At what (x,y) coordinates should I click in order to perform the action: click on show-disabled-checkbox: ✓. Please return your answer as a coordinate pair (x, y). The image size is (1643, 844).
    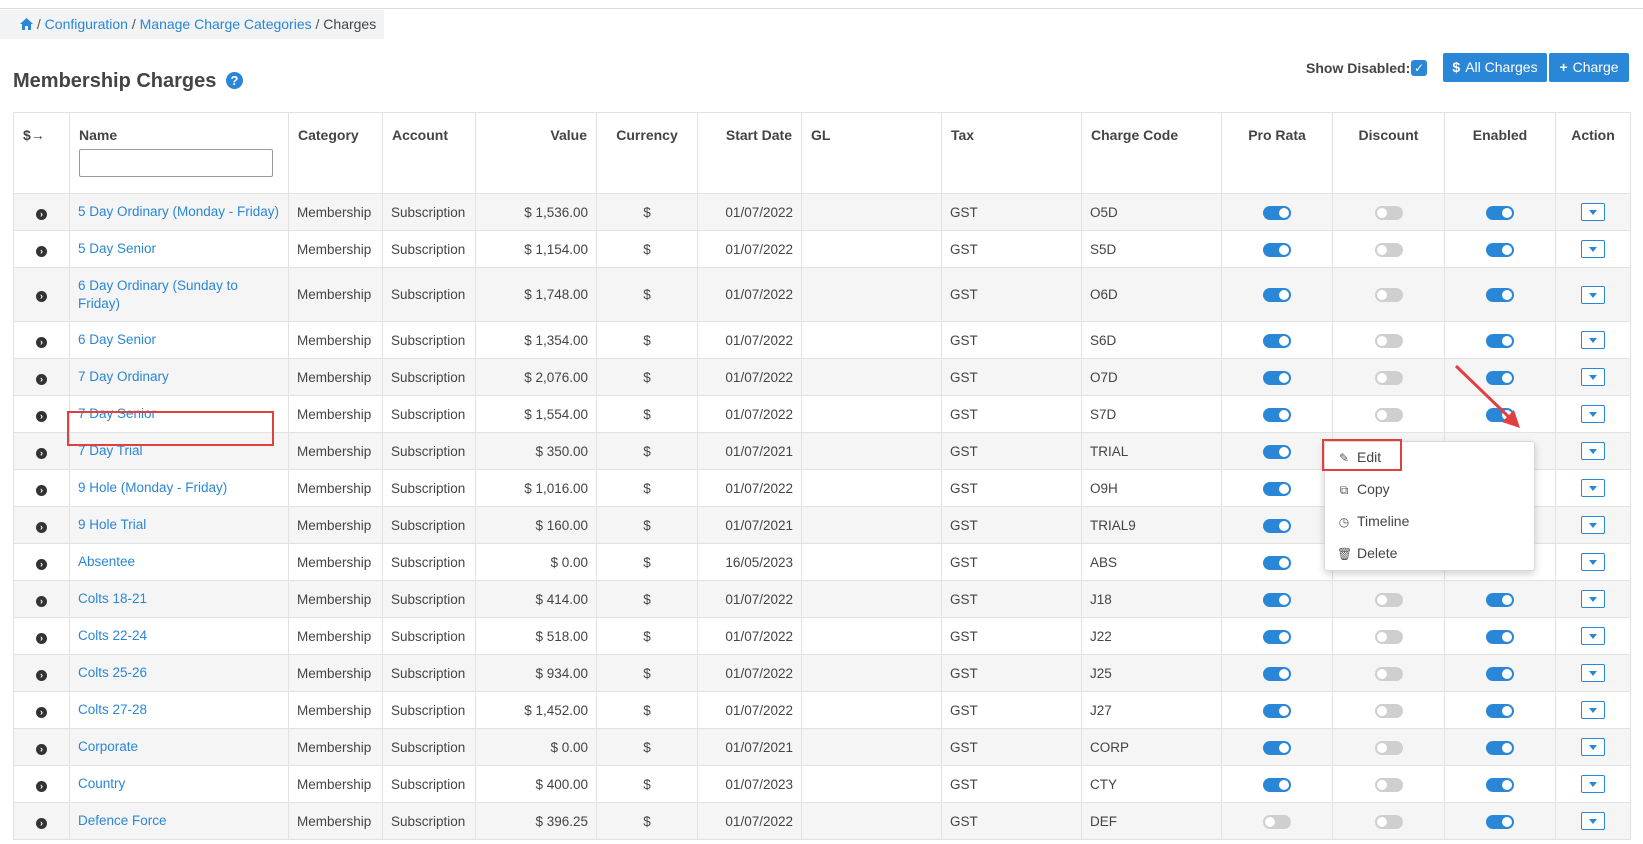
    Looking at the image, I should click on (1419, 68).